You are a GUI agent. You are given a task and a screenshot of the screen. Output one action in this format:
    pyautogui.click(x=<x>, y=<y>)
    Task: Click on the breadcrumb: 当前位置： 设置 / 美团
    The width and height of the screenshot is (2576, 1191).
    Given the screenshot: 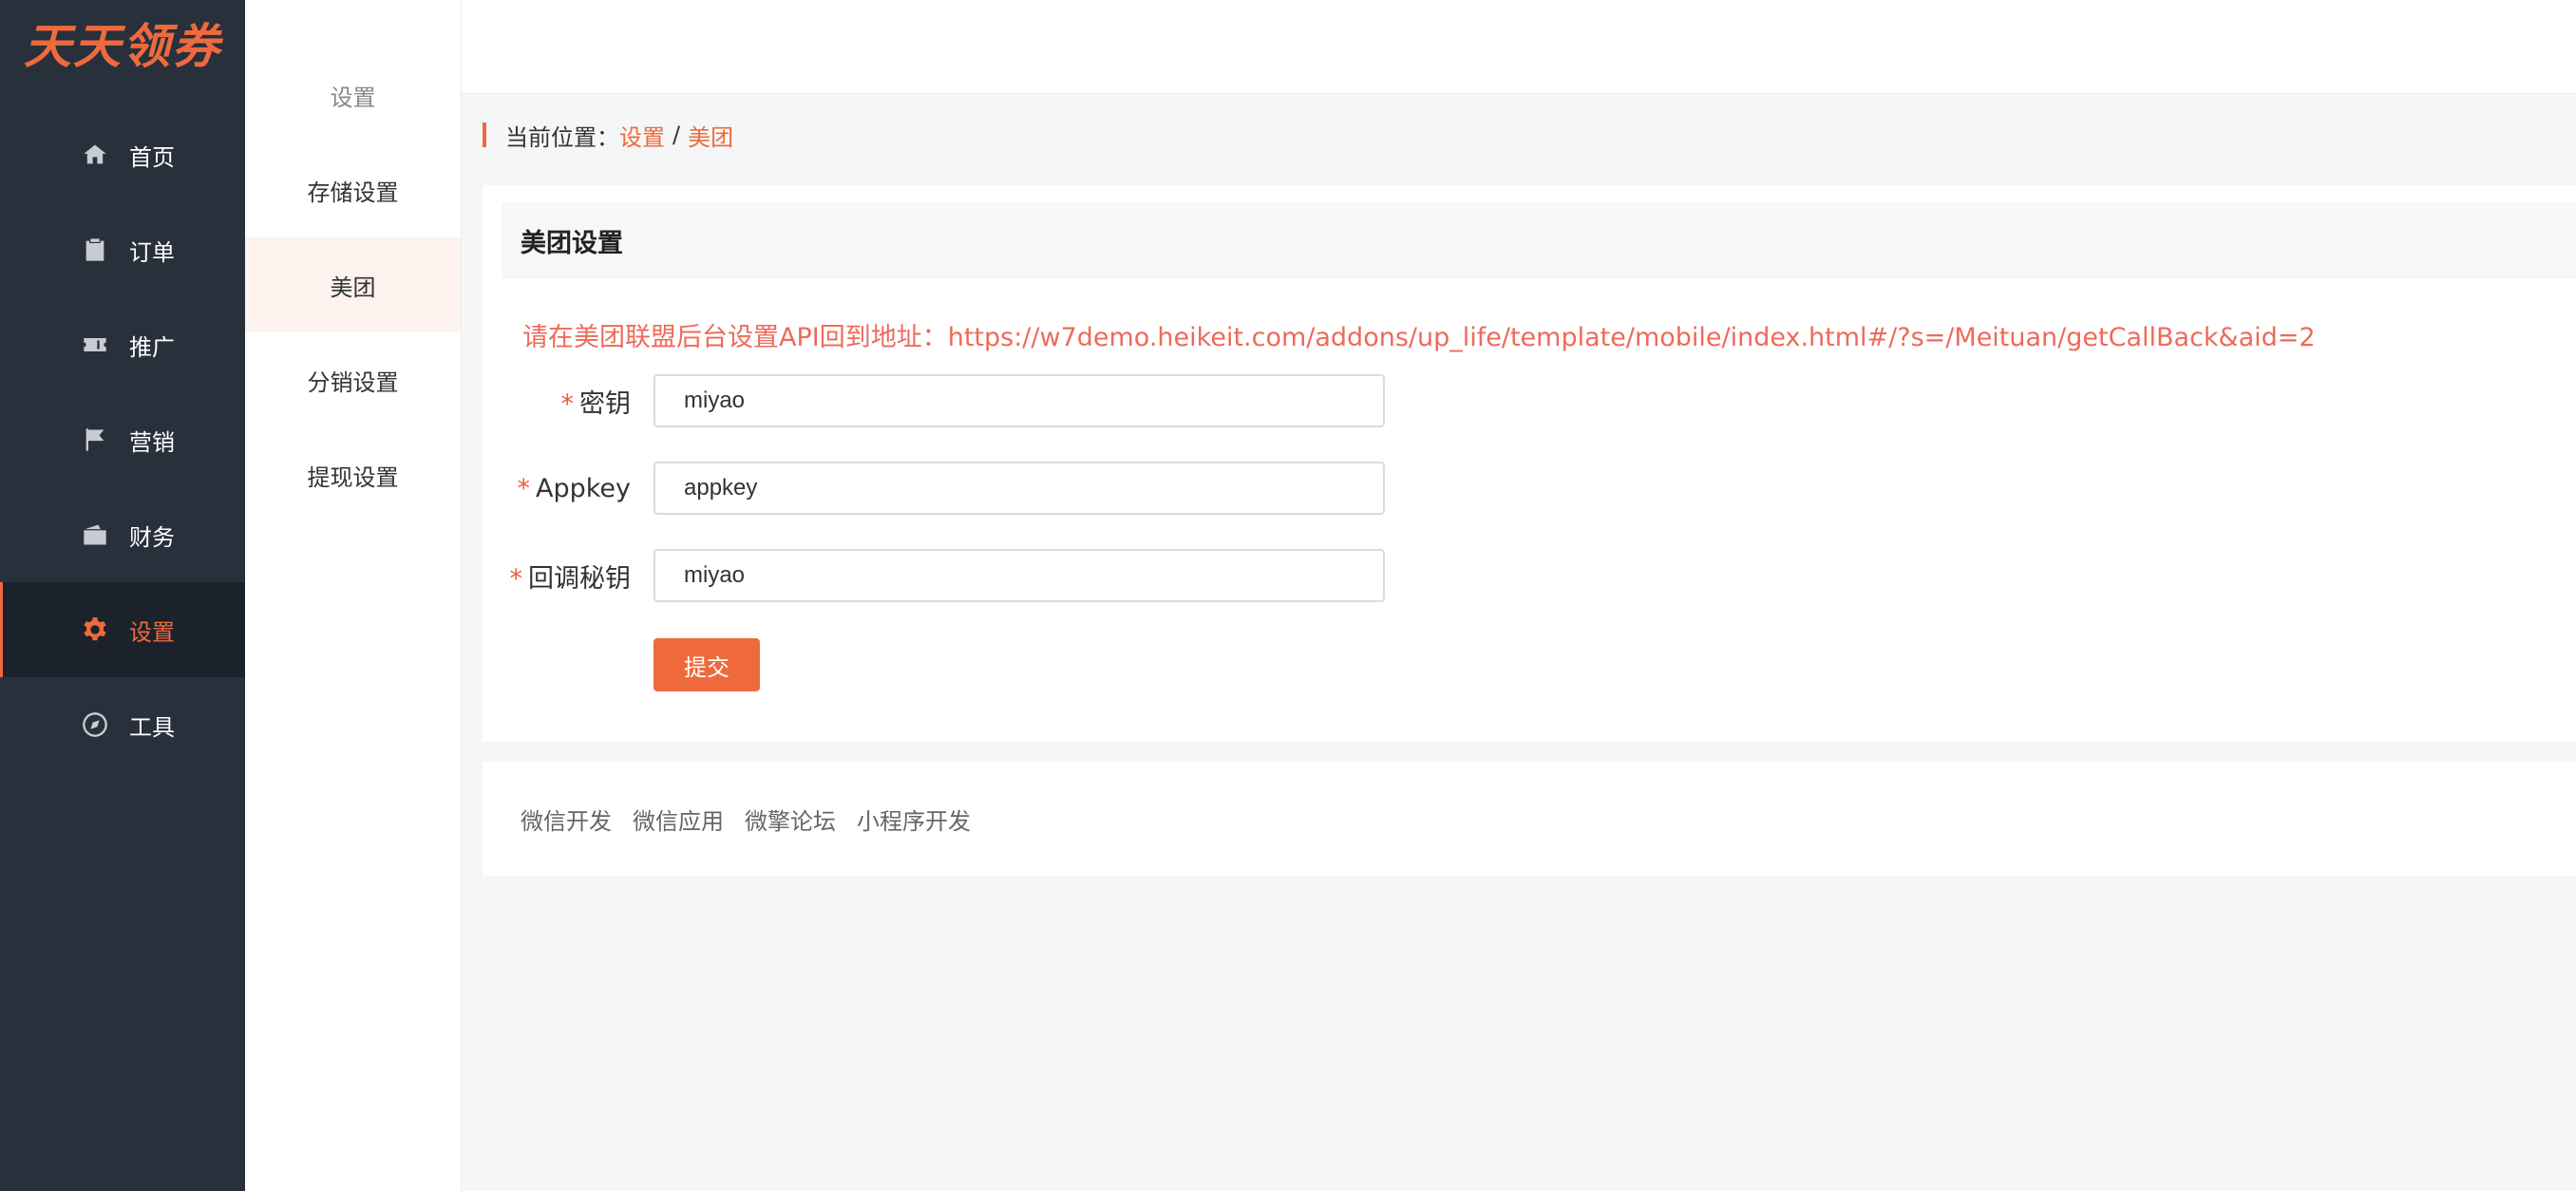 What is the action you would take?
    pyautogui.click(x=608, y=137)
    